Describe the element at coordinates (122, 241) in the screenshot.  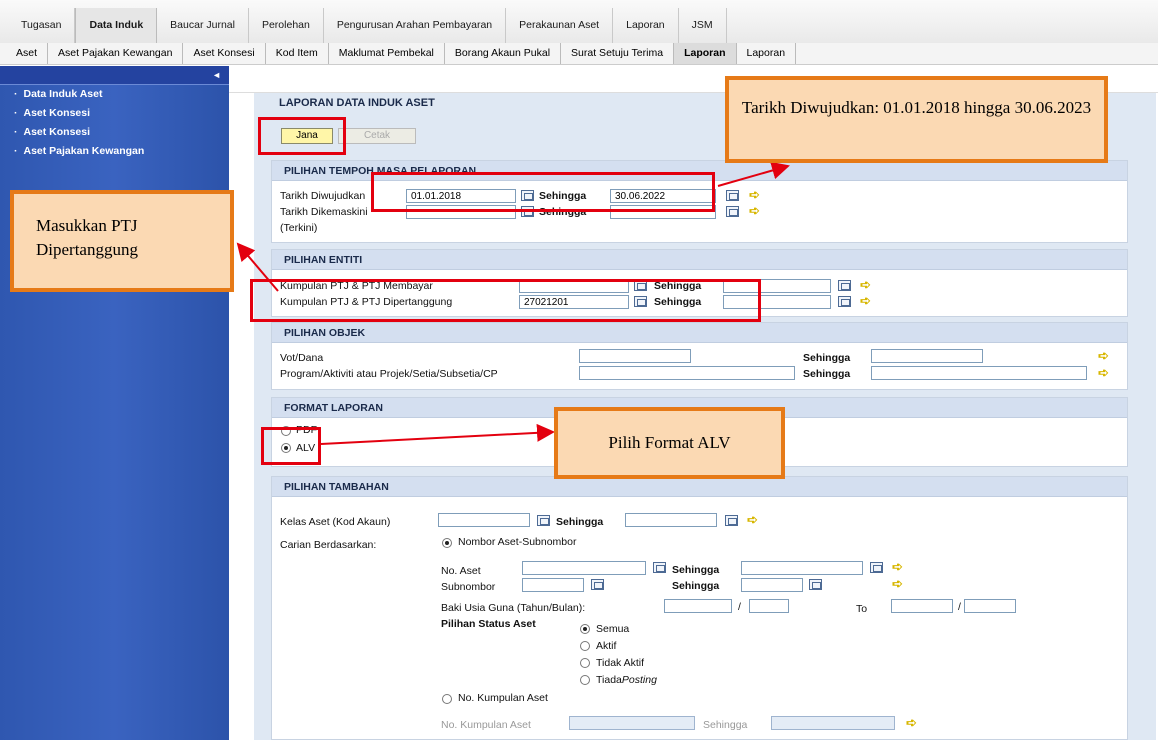
I see `ptj-callout: Masukkan PTJ Dipertanggung` at that location.